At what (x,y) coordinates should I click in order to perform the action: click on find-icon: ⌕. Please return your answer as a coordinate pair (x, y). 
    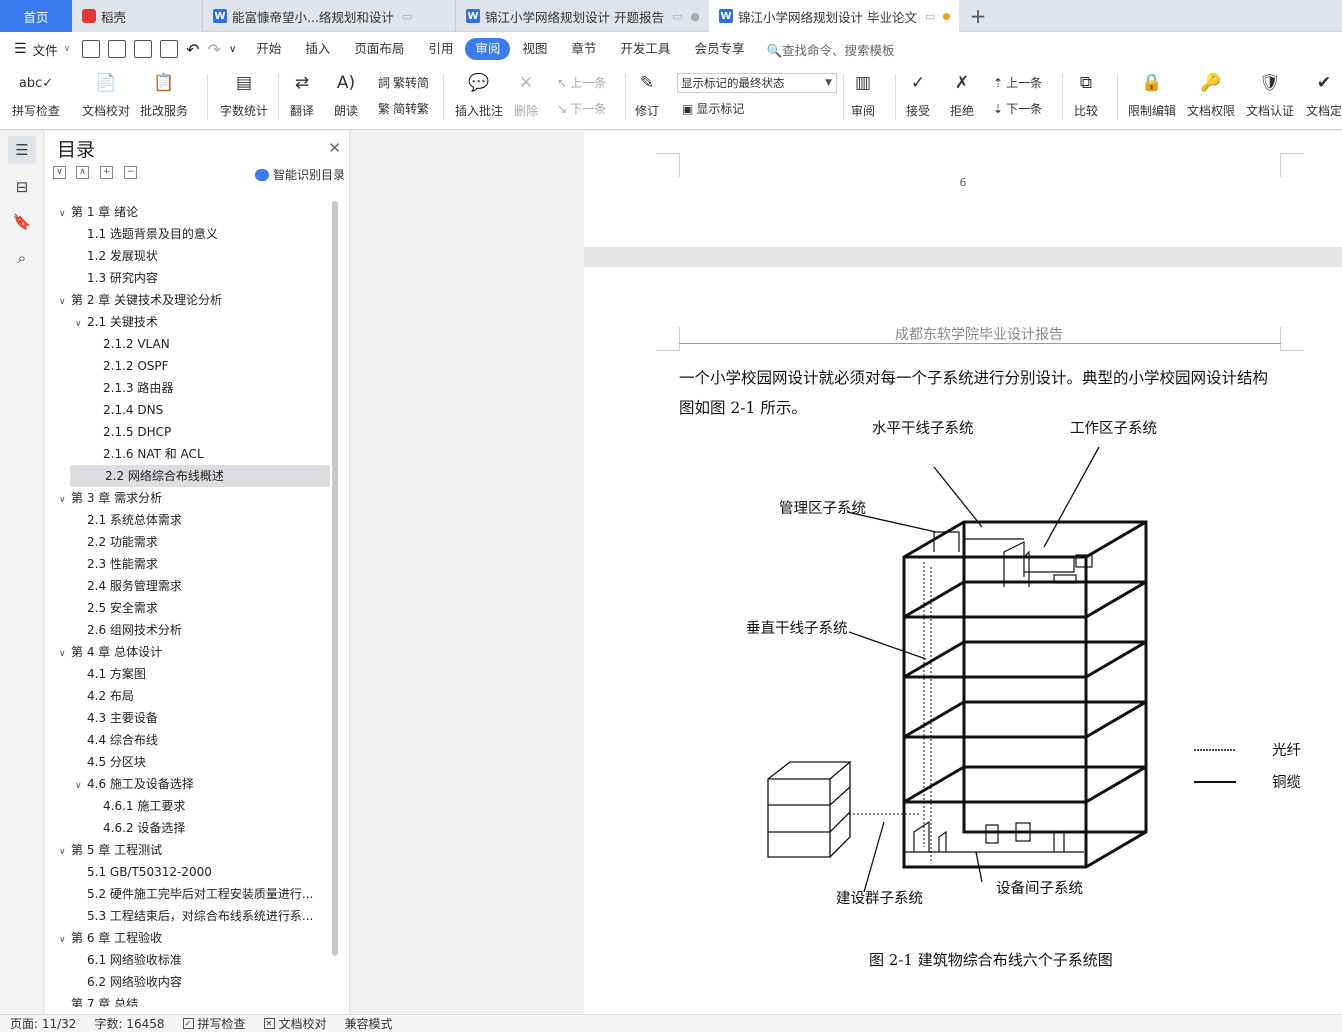
    Looking at the image, I should click on (22, 258).